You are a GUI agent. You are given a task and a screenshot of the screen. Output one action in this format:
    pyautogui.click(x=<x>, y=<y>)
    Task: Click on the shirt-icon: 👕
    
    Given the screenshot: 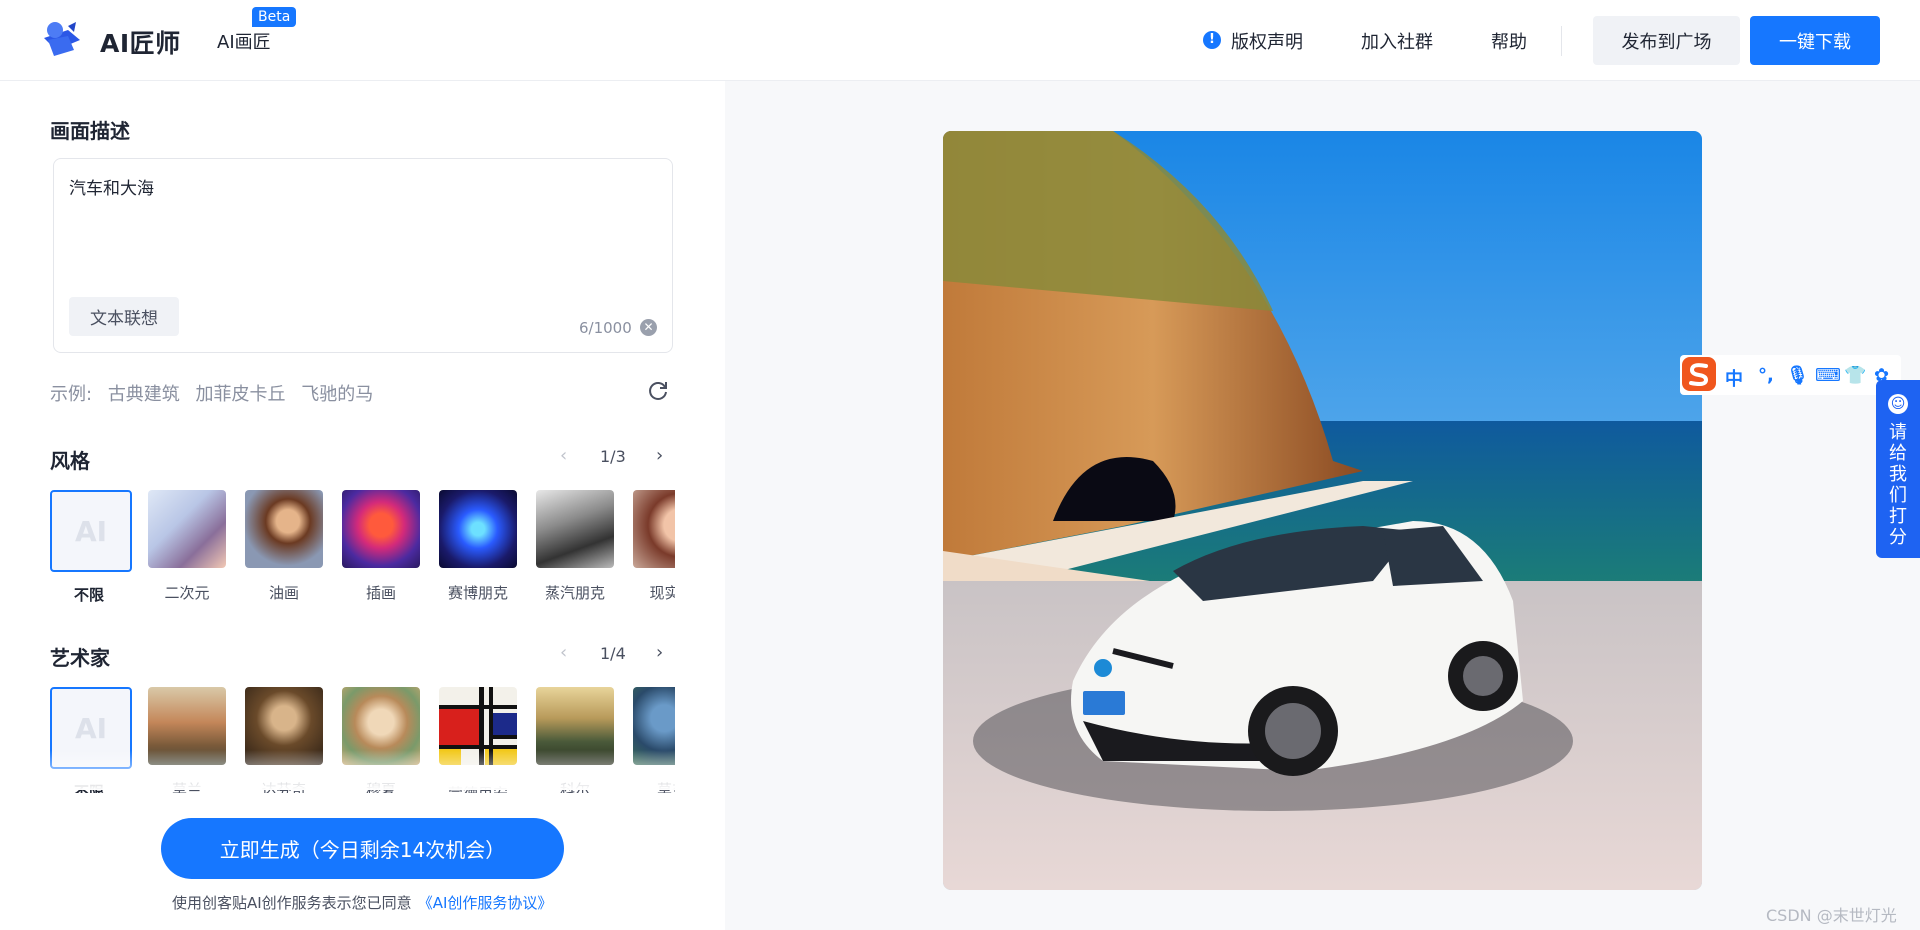 What is the action you would take?
    pyautogui.click(x=1855, y=375)
    